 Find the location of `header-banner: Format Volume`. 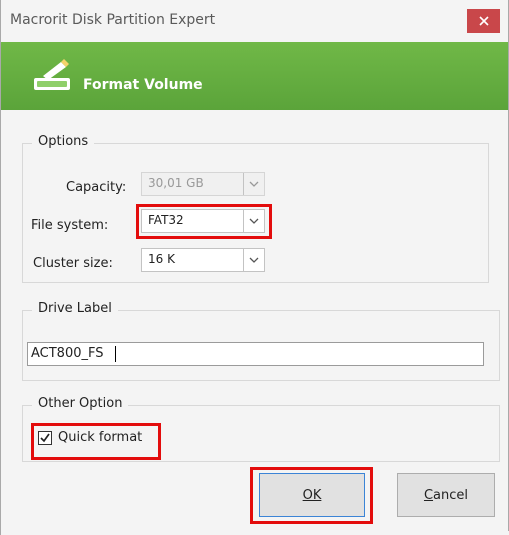

header-banner: Format Volume is located at coordinates (254, 76).